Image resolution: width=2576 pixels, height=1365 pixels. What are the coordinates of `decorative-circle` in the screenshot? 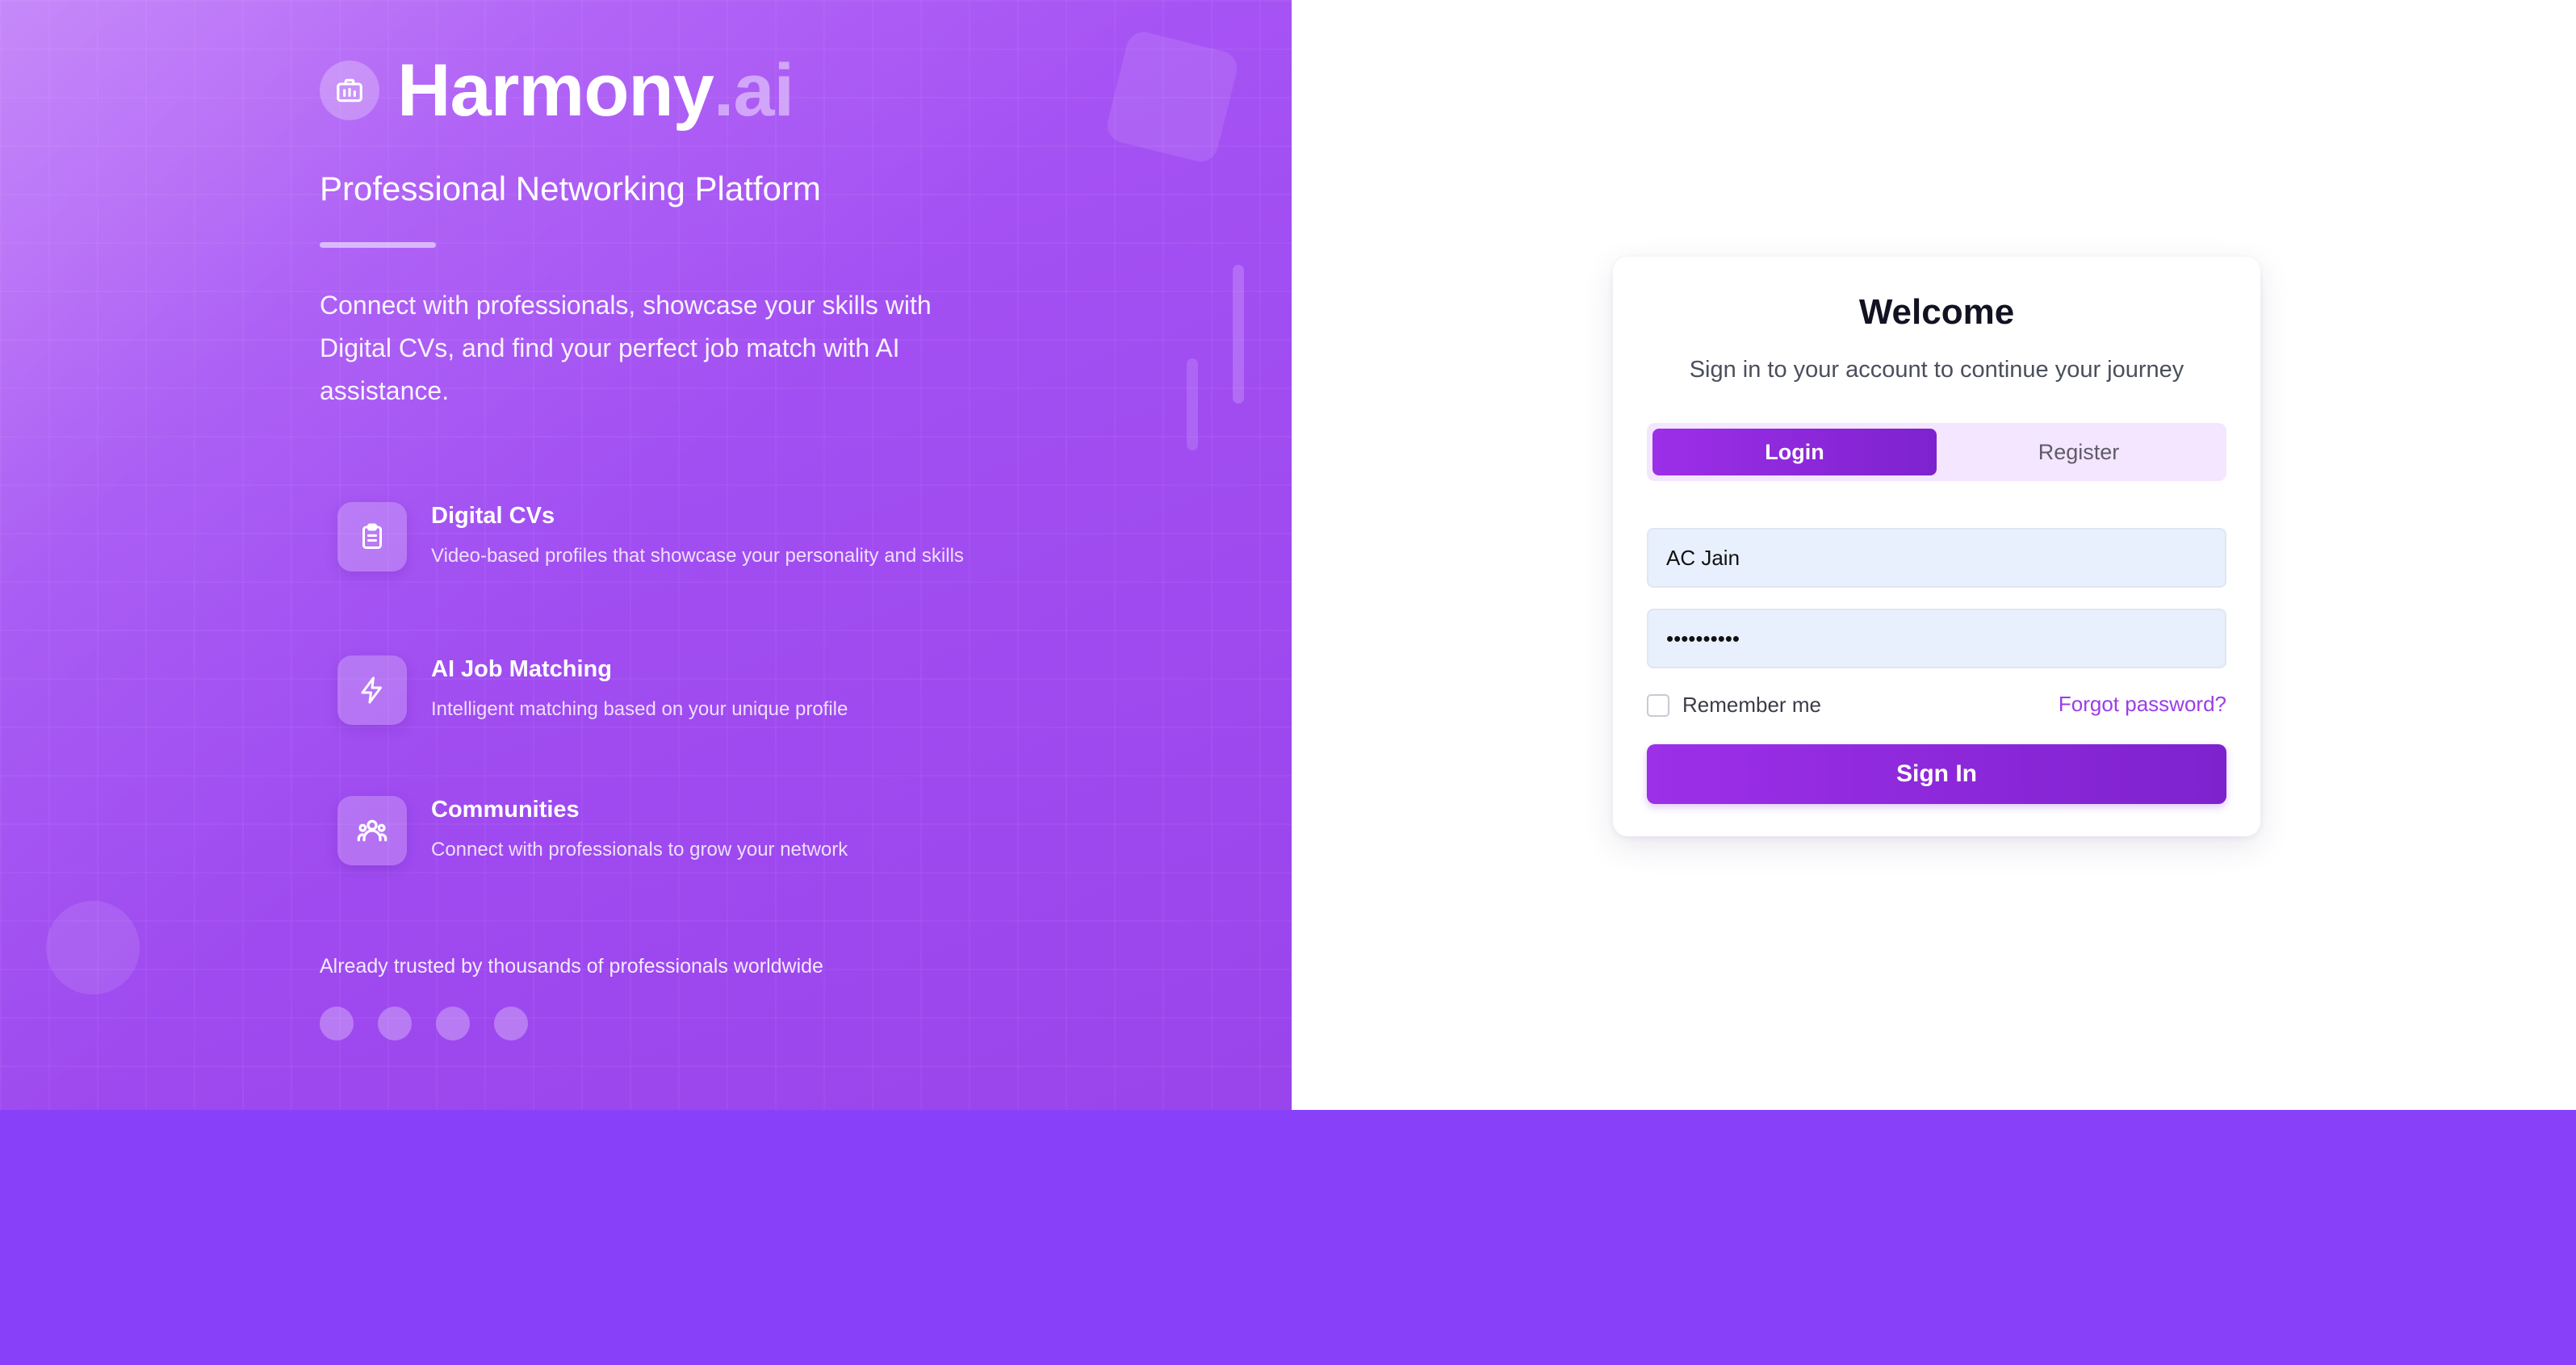 It's located at (93, 948).